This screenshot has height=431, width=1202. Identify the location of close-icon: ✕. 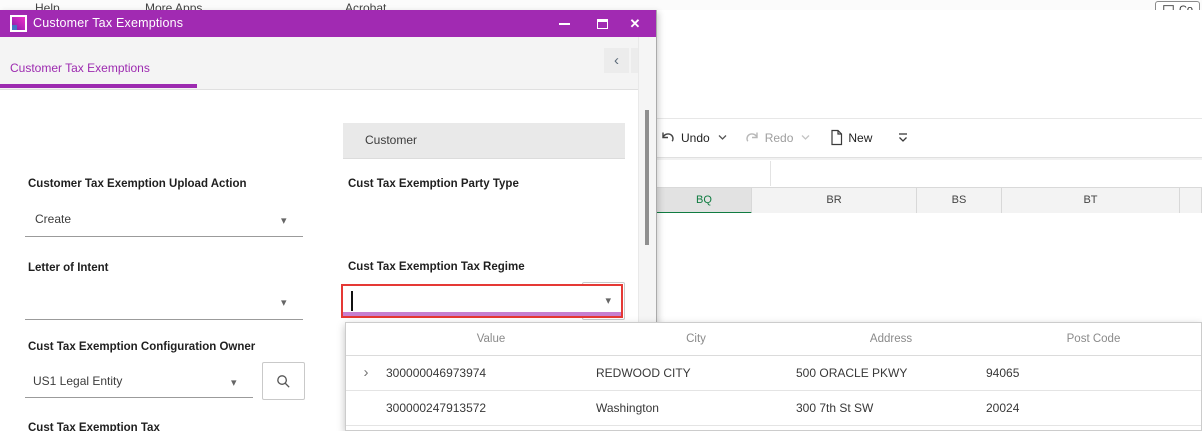
(635, 23).